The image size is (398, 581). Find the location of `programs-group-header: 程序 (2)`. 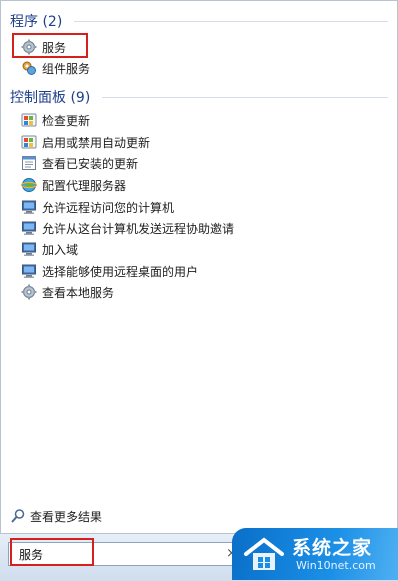

programs-group-header: 程序 (2) is located at coordinates (199, 21).